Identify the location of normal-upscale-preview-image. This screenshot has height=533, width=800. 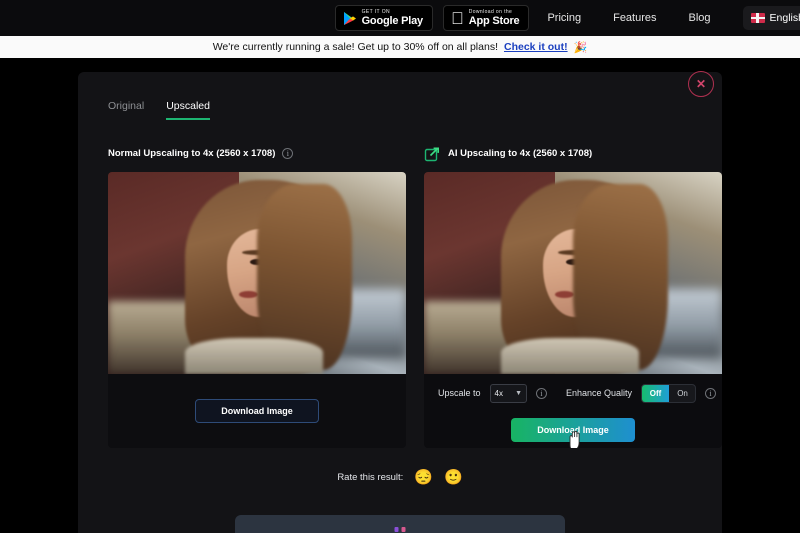
(257, 273).